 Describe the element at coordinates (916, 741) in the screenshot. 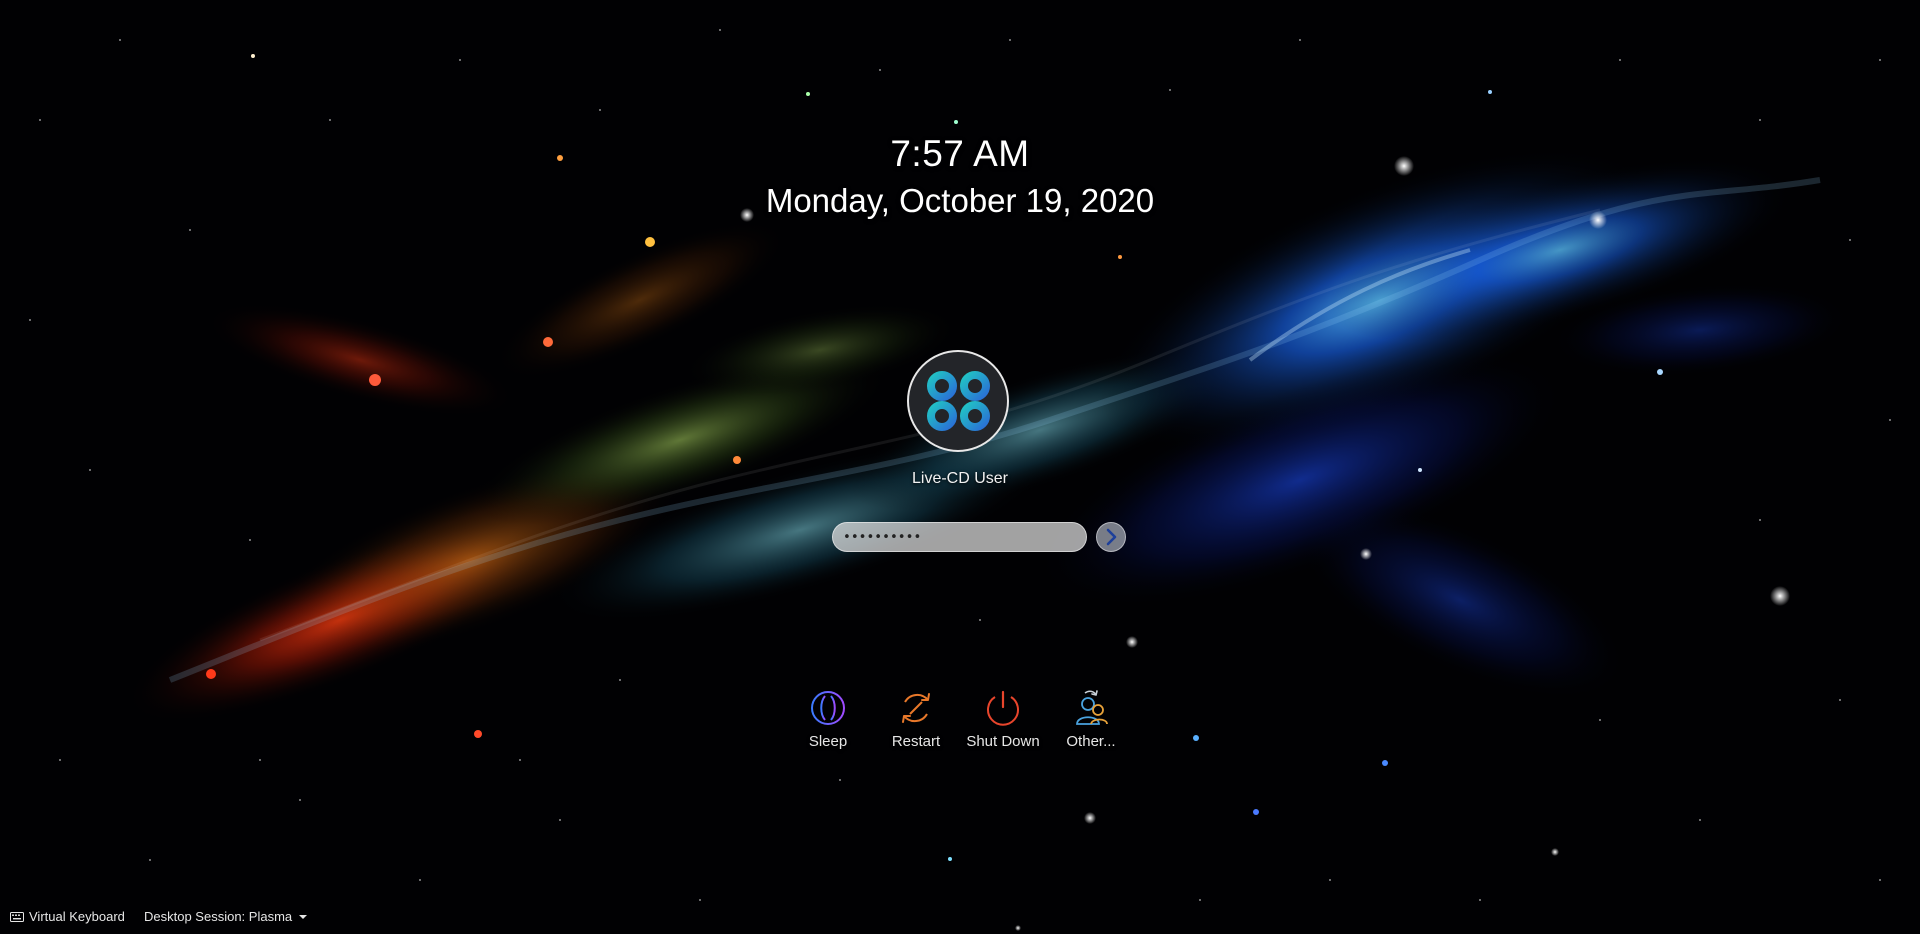

I see `restart-label: Restart` at that location.